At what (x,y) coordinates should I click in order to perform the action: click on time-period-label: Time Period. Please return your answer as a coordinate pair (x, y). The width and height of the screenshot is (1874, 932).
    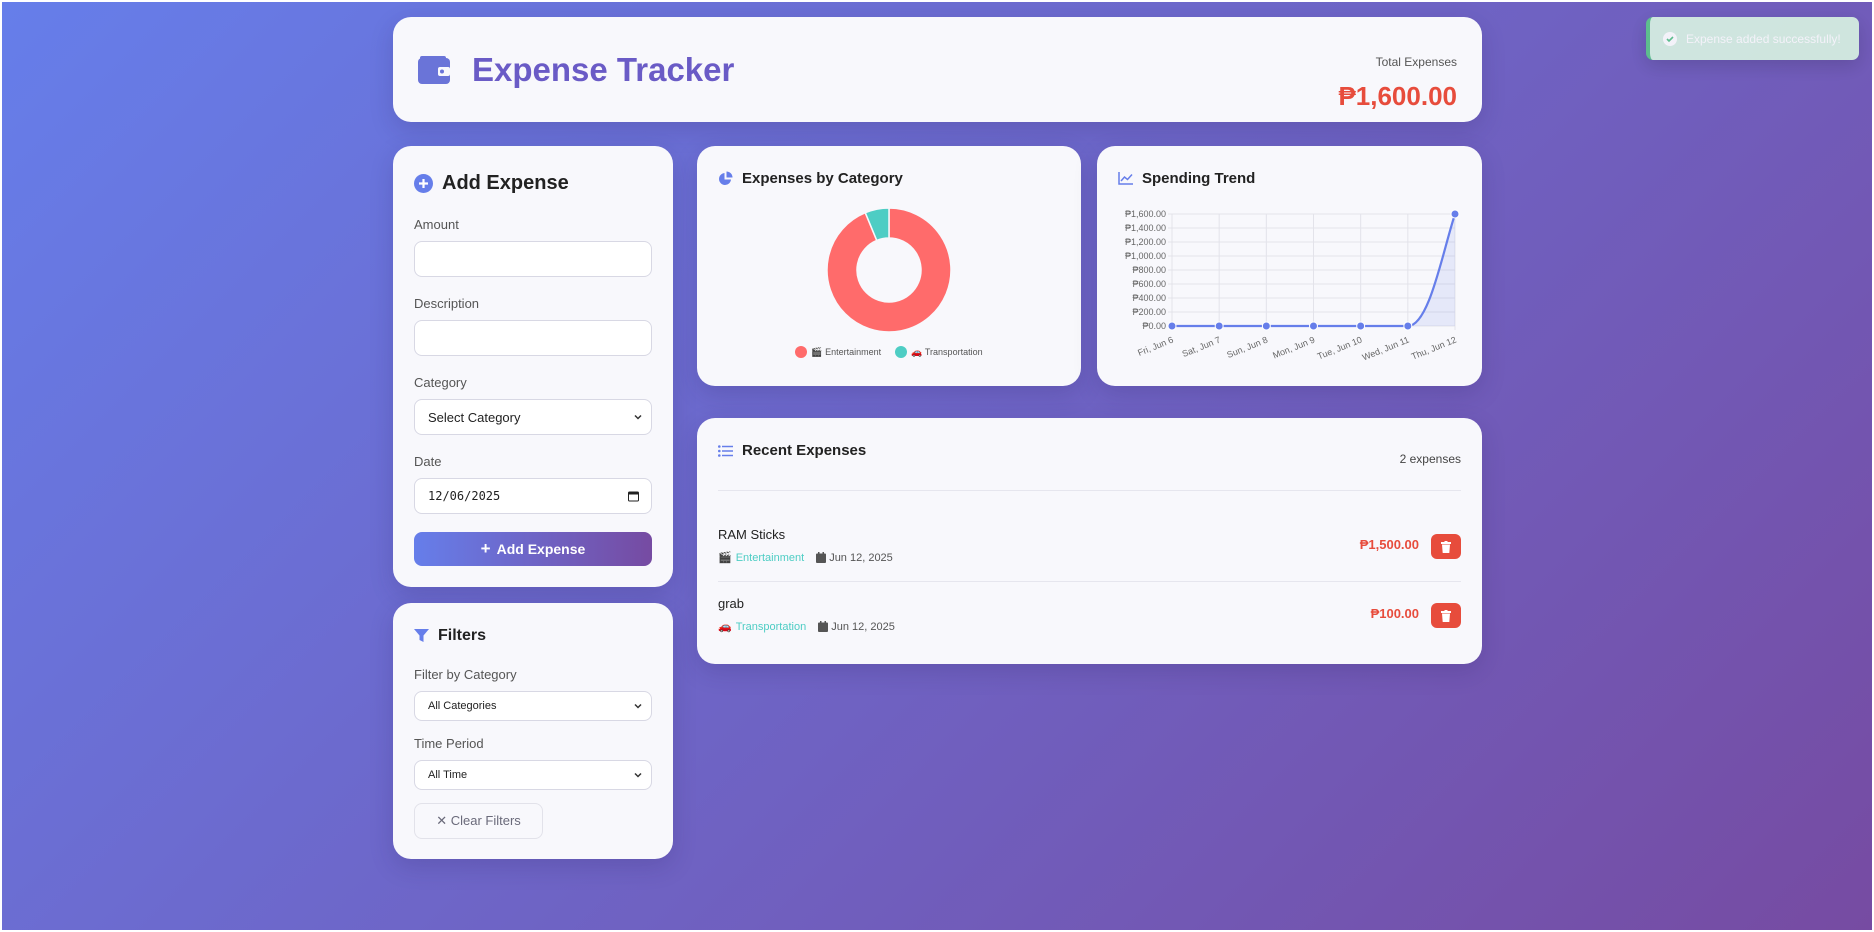
    Looking at the image, I should click on (449, 743).